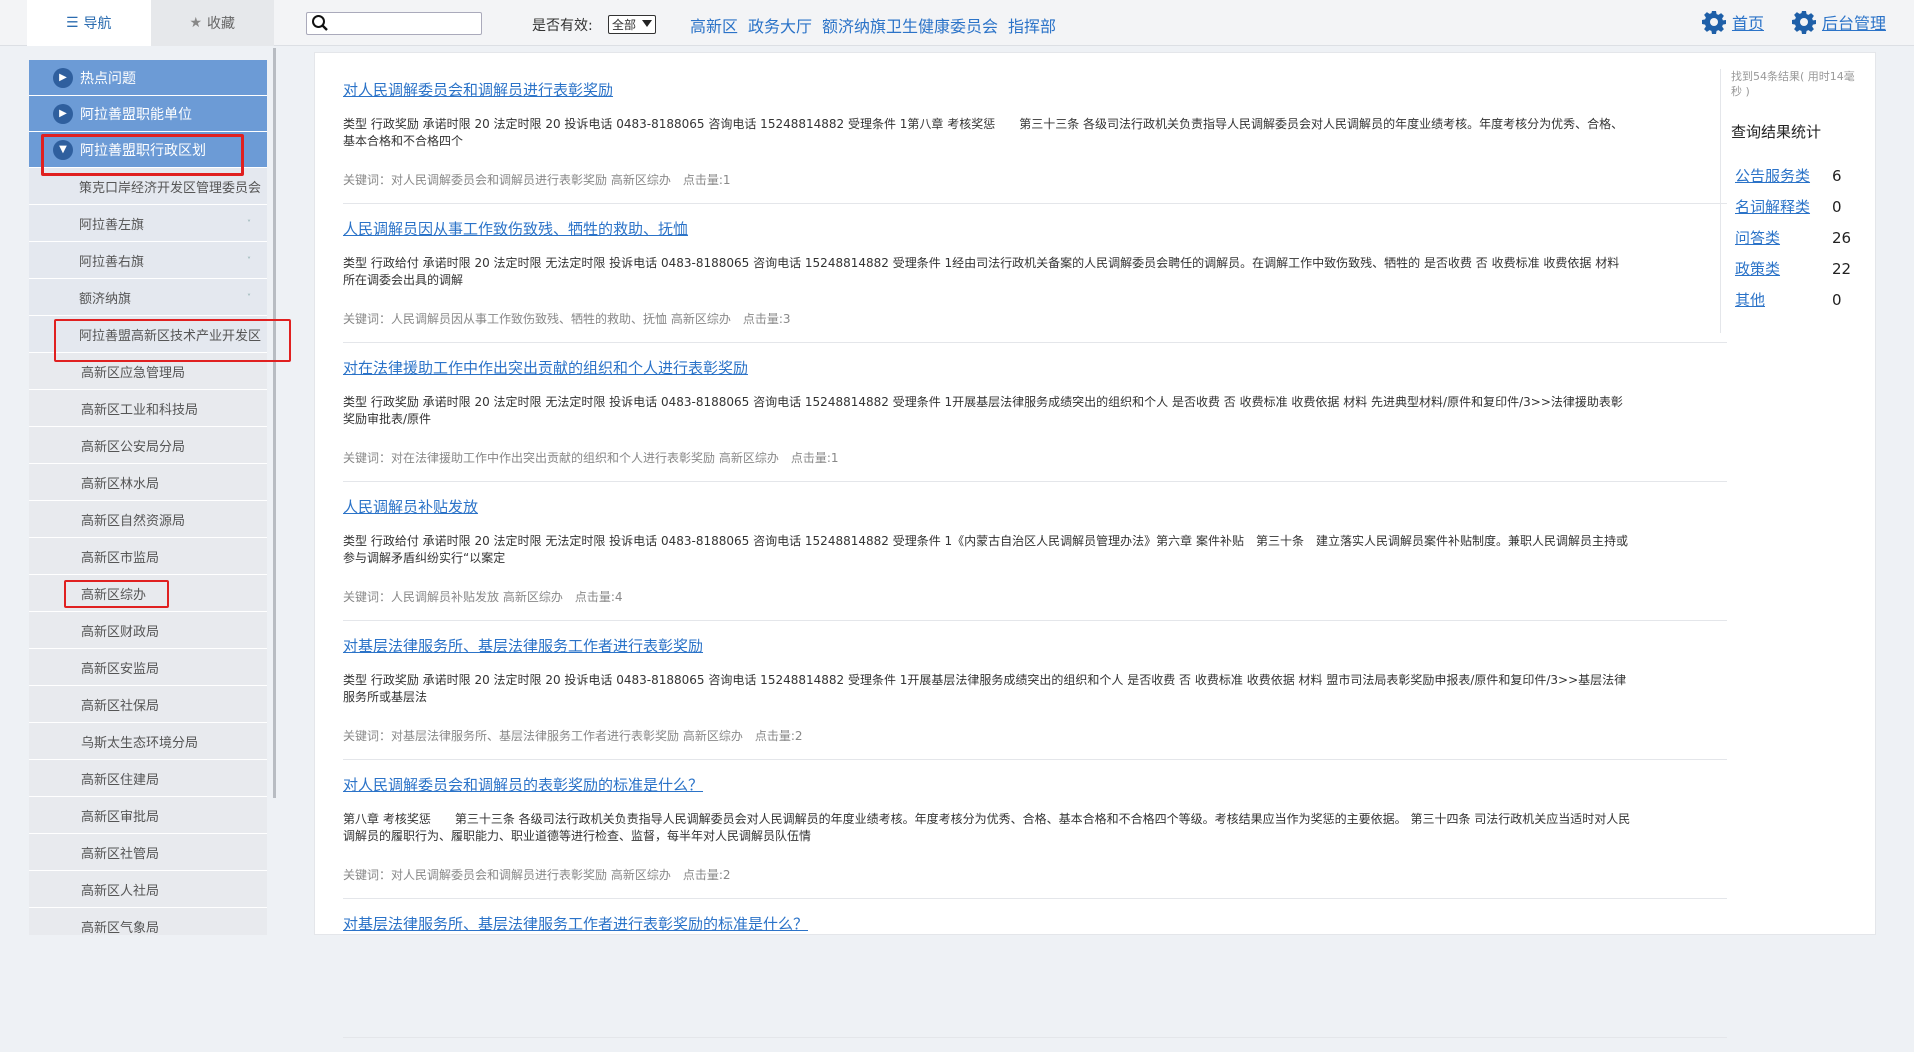  What do you see at coordinates (143, 150) in the screenshot?
I see `sidebar-item-label: 阿拉善盟职行政区划` at bounding box center [143, 150].